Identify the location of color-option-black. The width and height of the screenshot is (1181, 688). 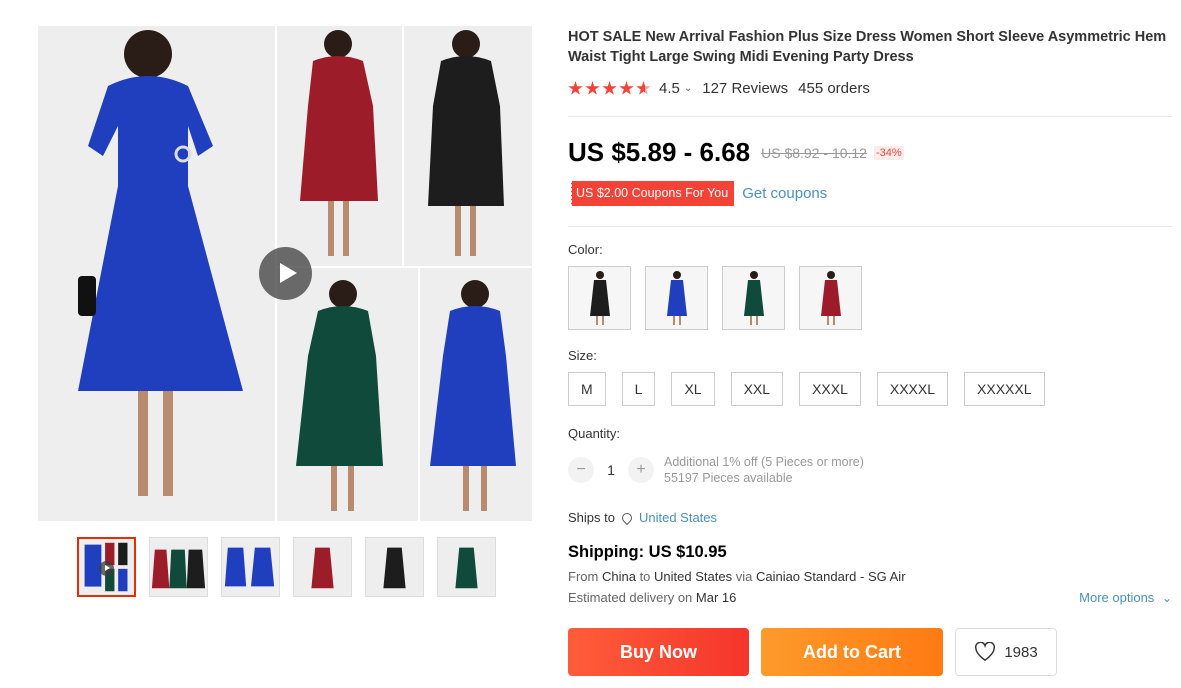
(599, 298).